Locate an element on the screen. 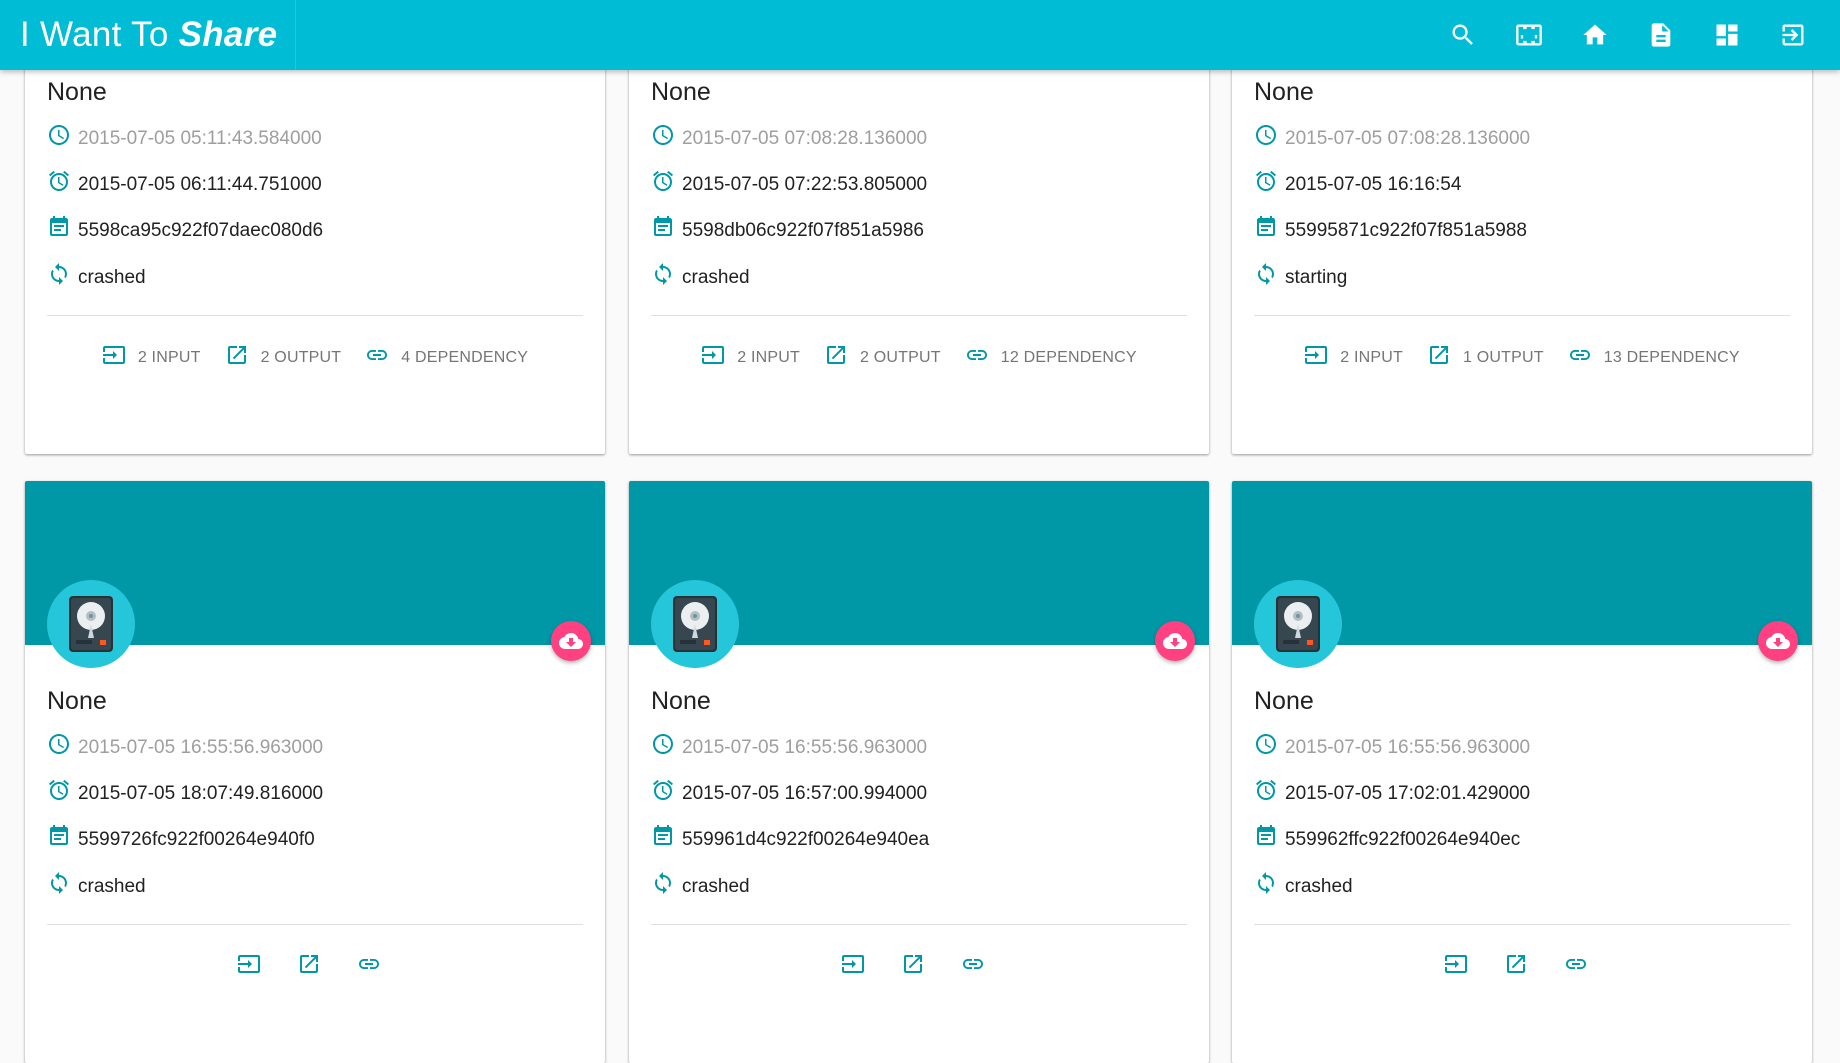 This screenshot has height=1063, width=1840. job-id: 559962ffc922f00264e940ec is located at coordinates (1403, 839).